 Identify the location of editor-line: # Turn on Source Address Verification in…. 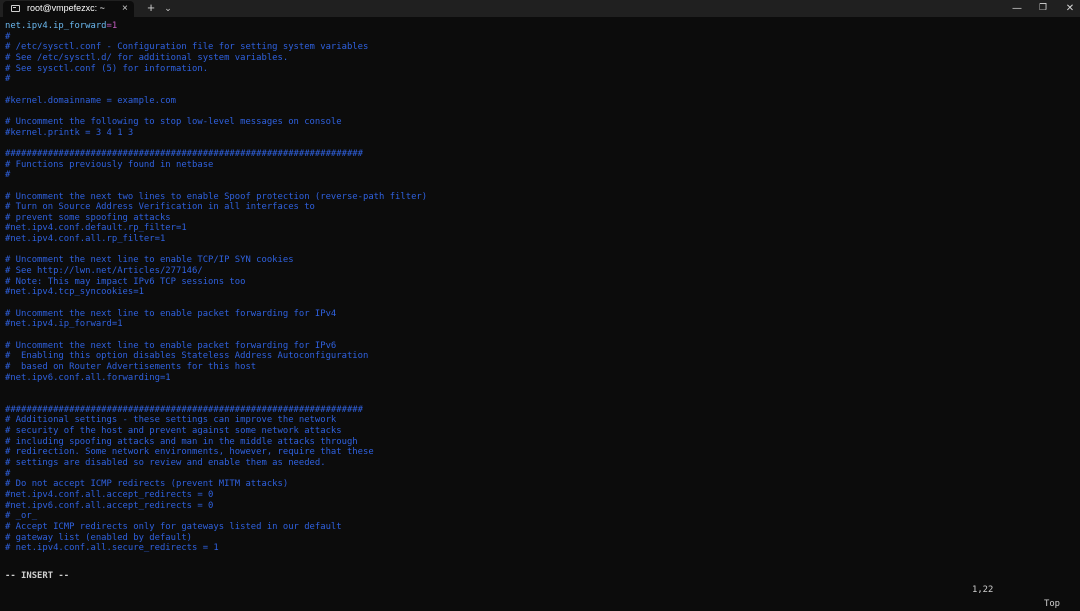
(160, 207).